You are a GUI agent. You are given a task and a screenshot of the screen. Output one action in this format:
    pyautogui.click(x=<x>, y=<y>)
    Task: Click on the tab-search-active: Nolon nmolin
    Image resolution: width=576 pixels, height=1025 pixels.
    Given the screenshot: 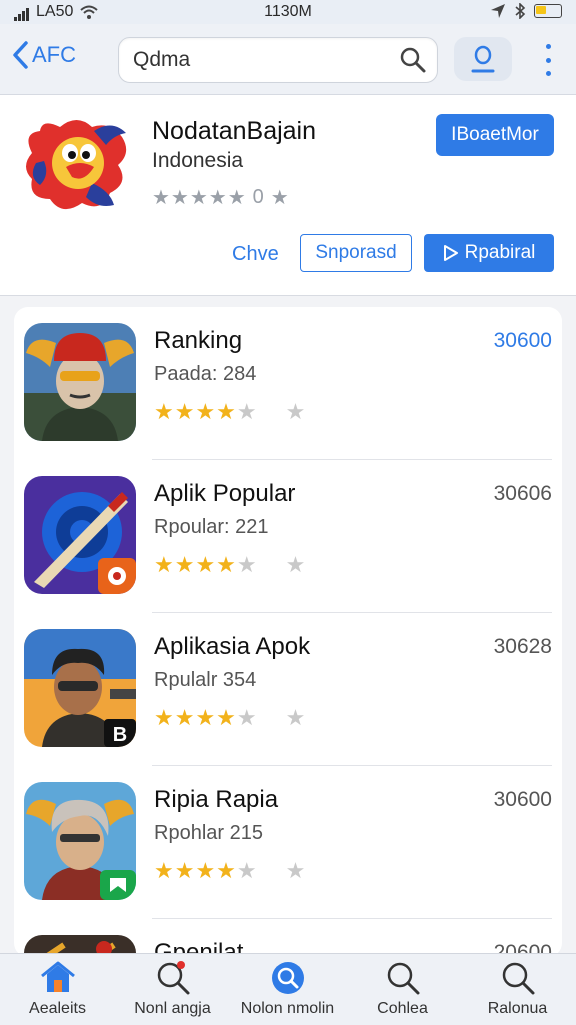 What is the action you would take?
    pyautogui.click(x=287, y=989)
    